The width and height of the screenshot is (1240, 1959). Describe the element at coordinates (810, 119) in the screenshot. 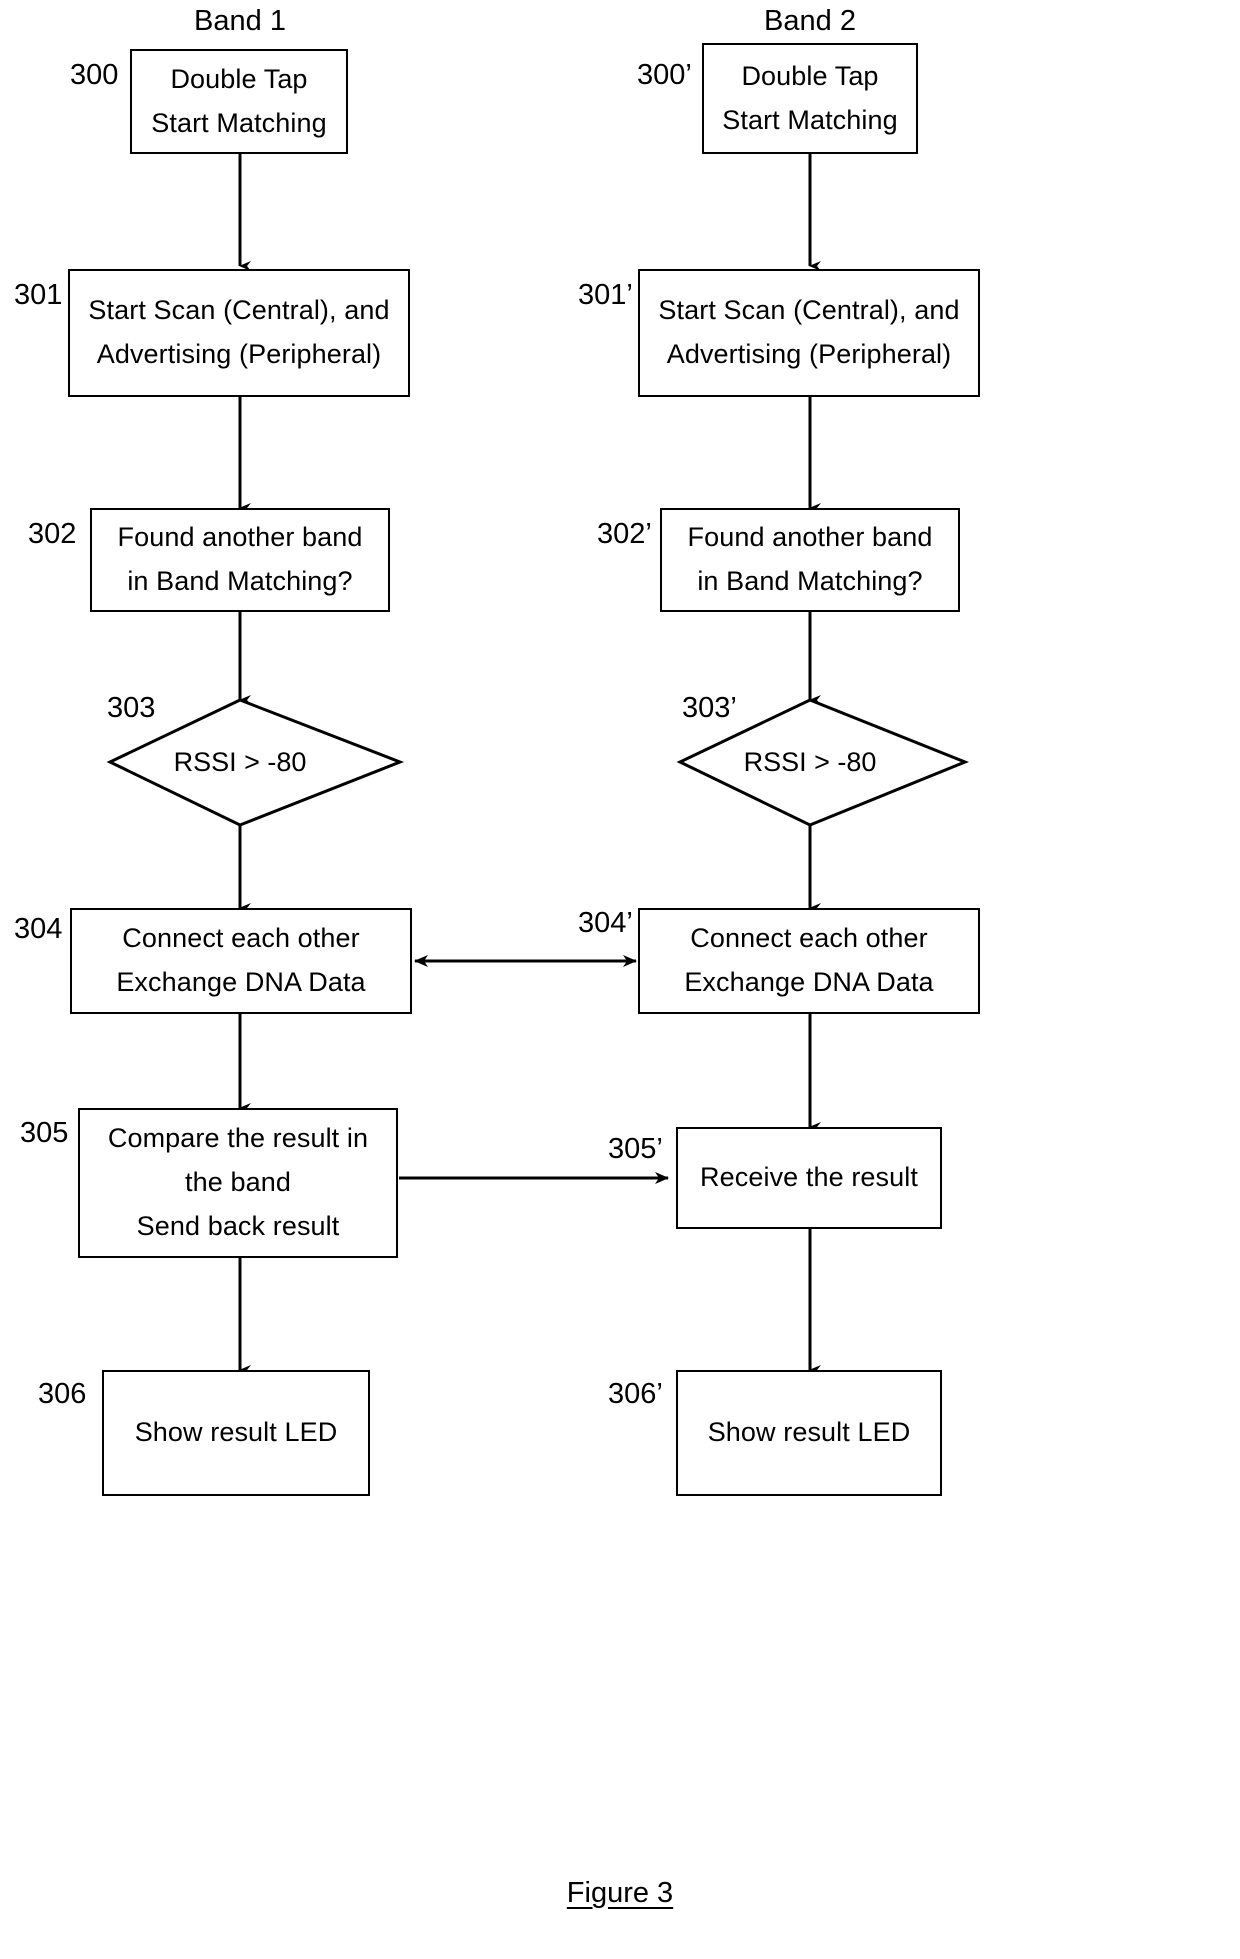

I see `node-300p-line-2: Start Matching` at that location.